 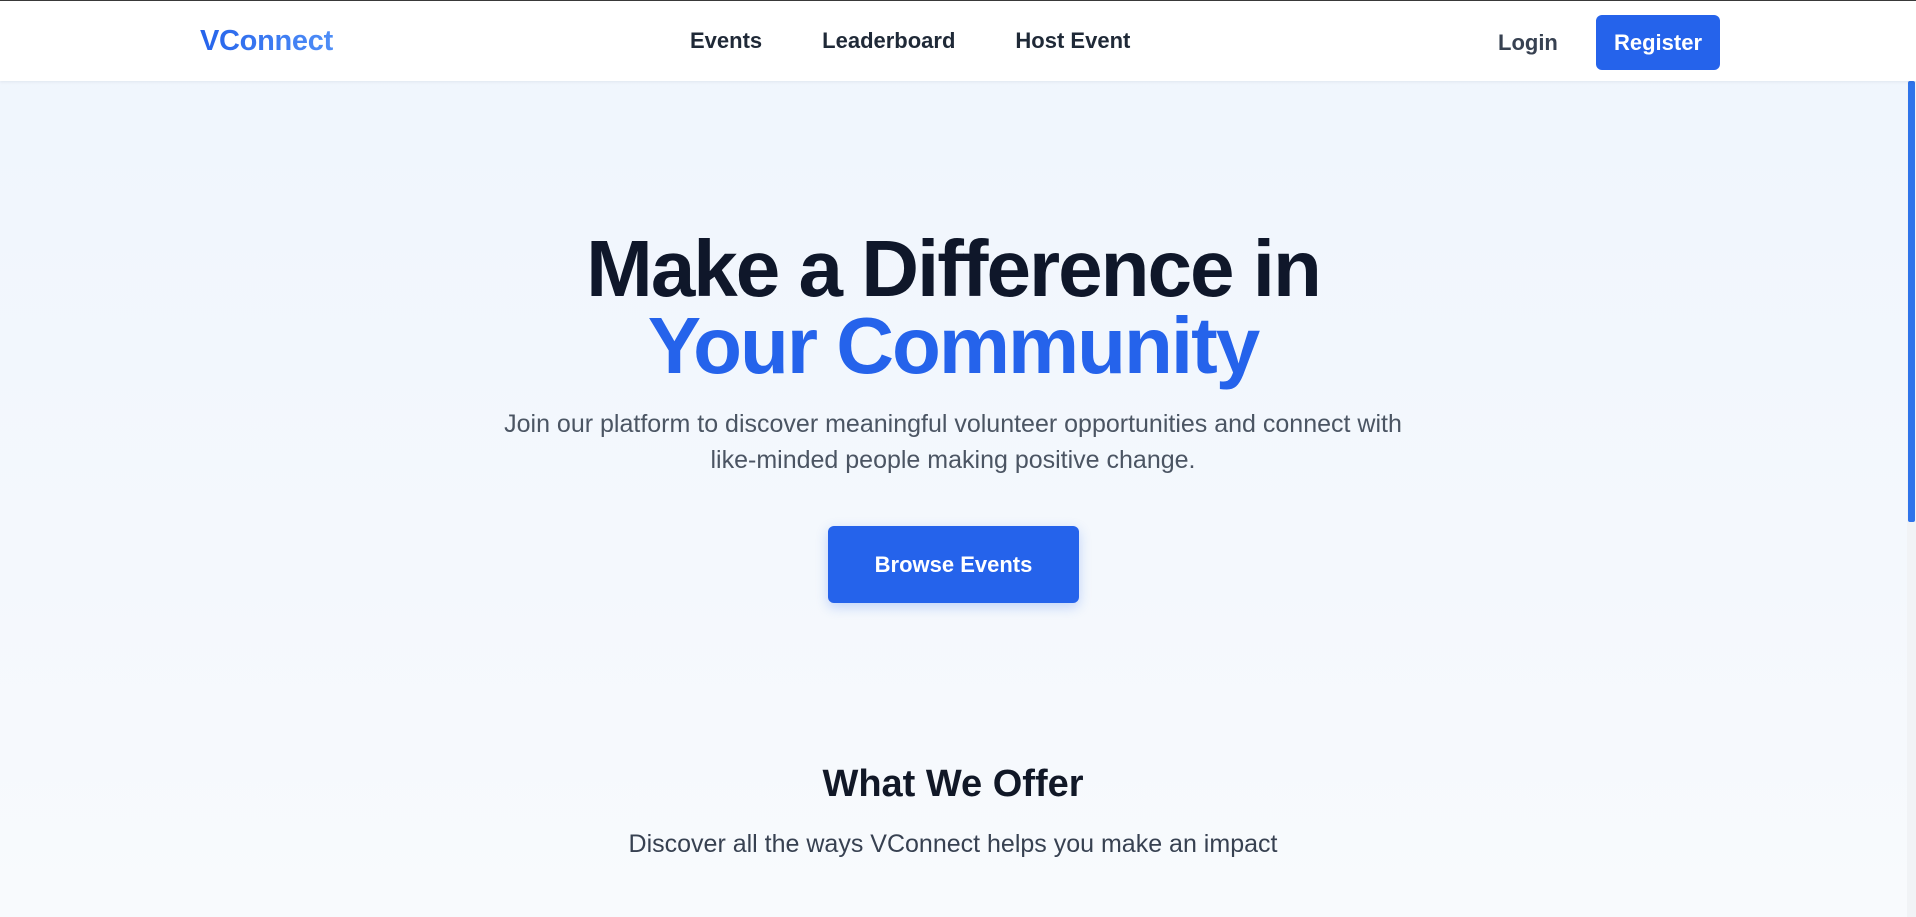 What do you see at coordinates (953, 784) in the screenshot?
I see `offer-section-title: What We Offer` at bounding box center [953, 784].